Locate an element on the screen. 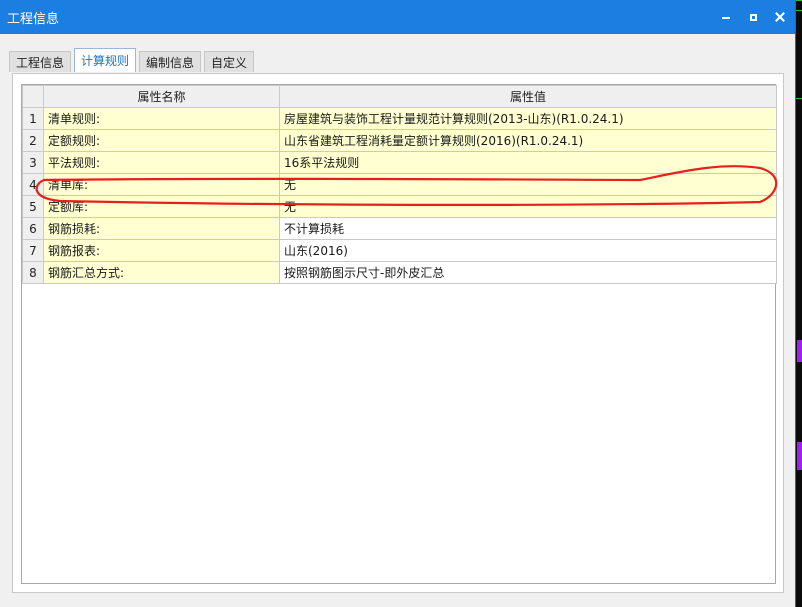  property-name: 钢筋汇总方式: is located at coordinates (161, 272).